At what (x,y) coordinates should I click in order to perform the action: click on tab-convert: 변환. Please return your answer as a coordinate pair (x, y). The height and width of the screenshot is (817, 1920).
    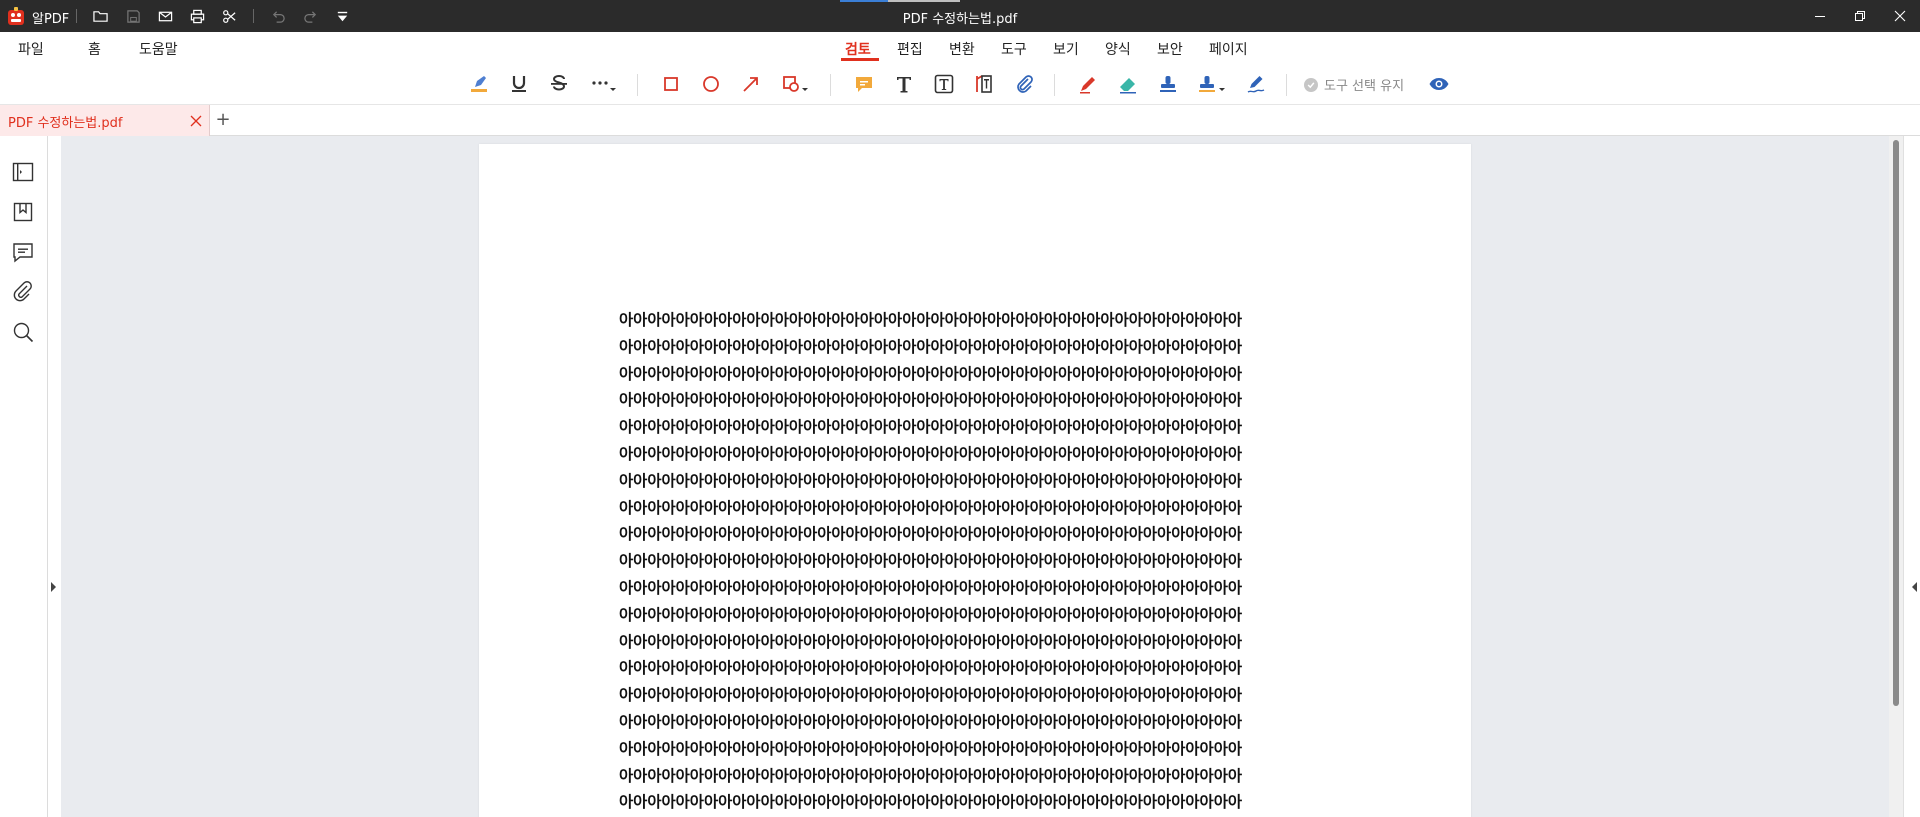
    Looking at the image, I should click on (962, 49).